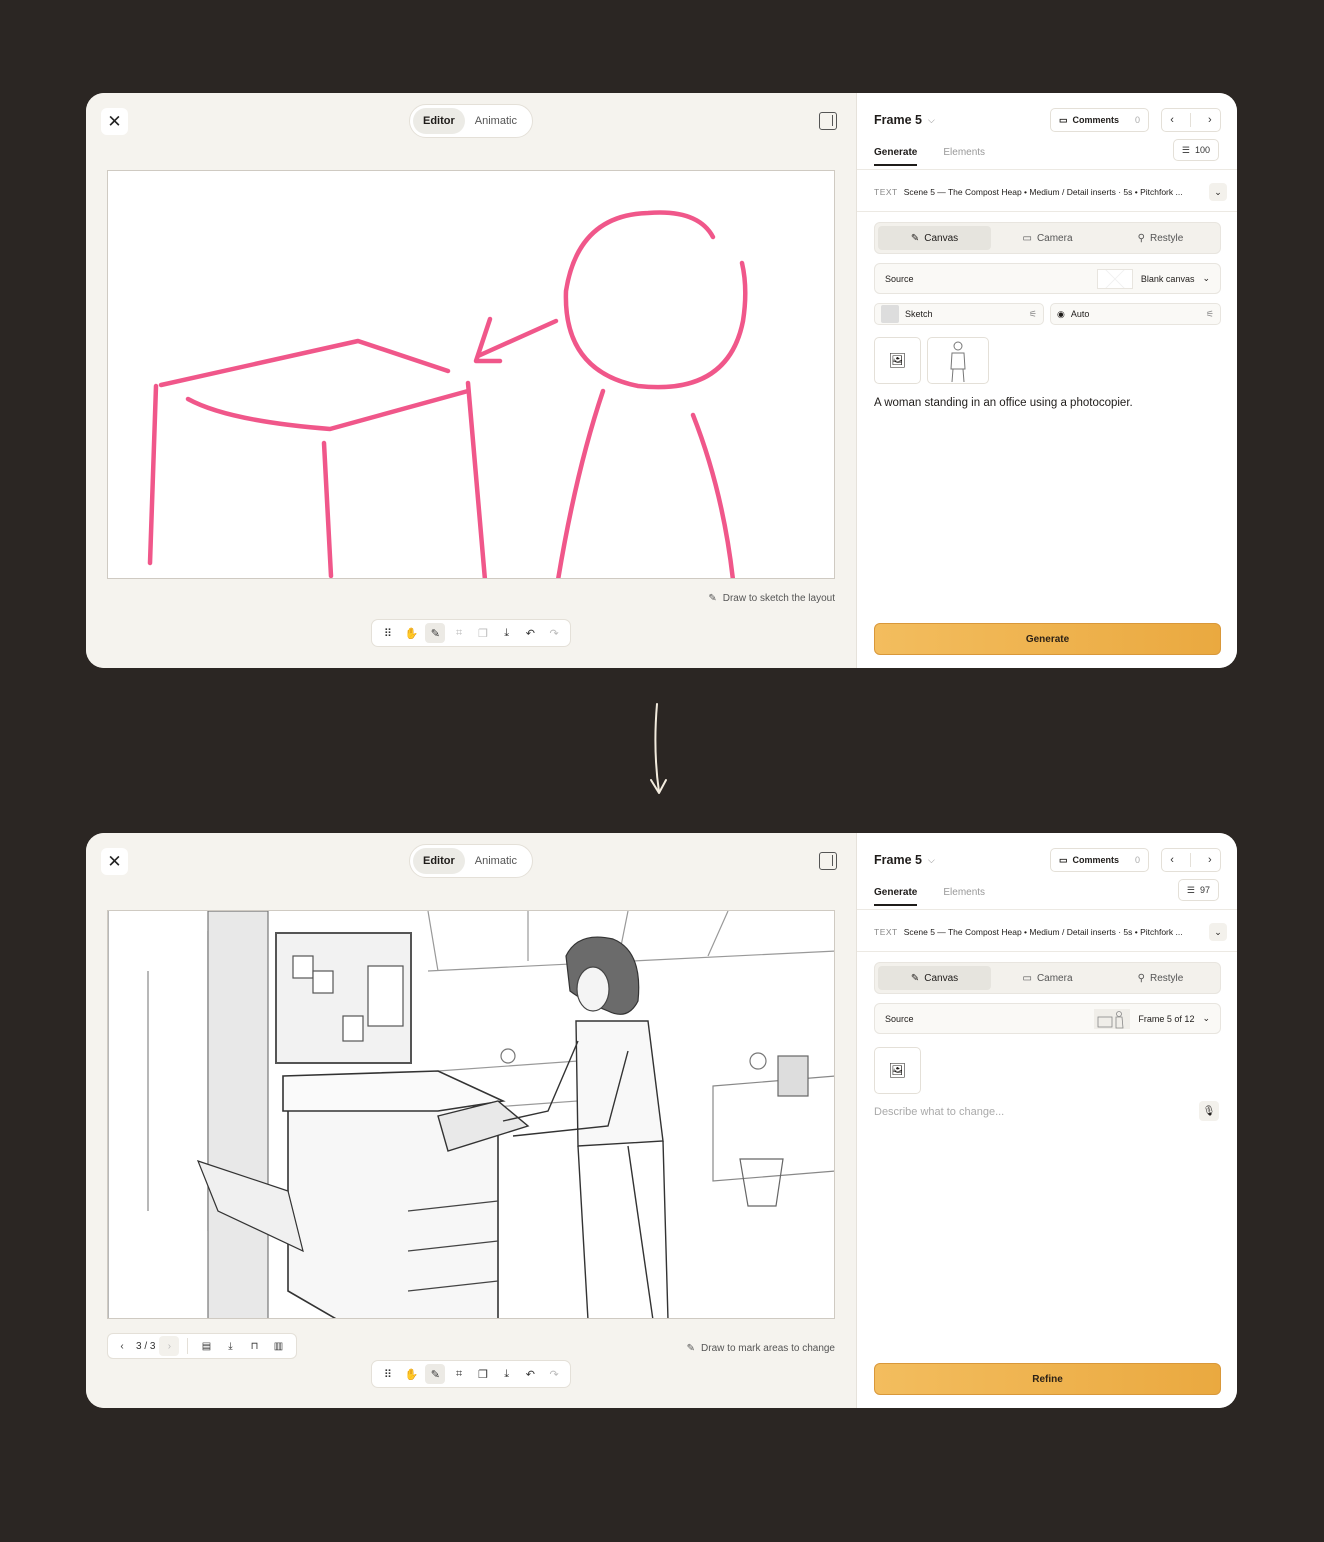 Image resolution: width=1324 pixels, height=1542 pixels. Describe the element at coordinates (899, 1018) in the screenshot. I see `source-label: Source` at that location.